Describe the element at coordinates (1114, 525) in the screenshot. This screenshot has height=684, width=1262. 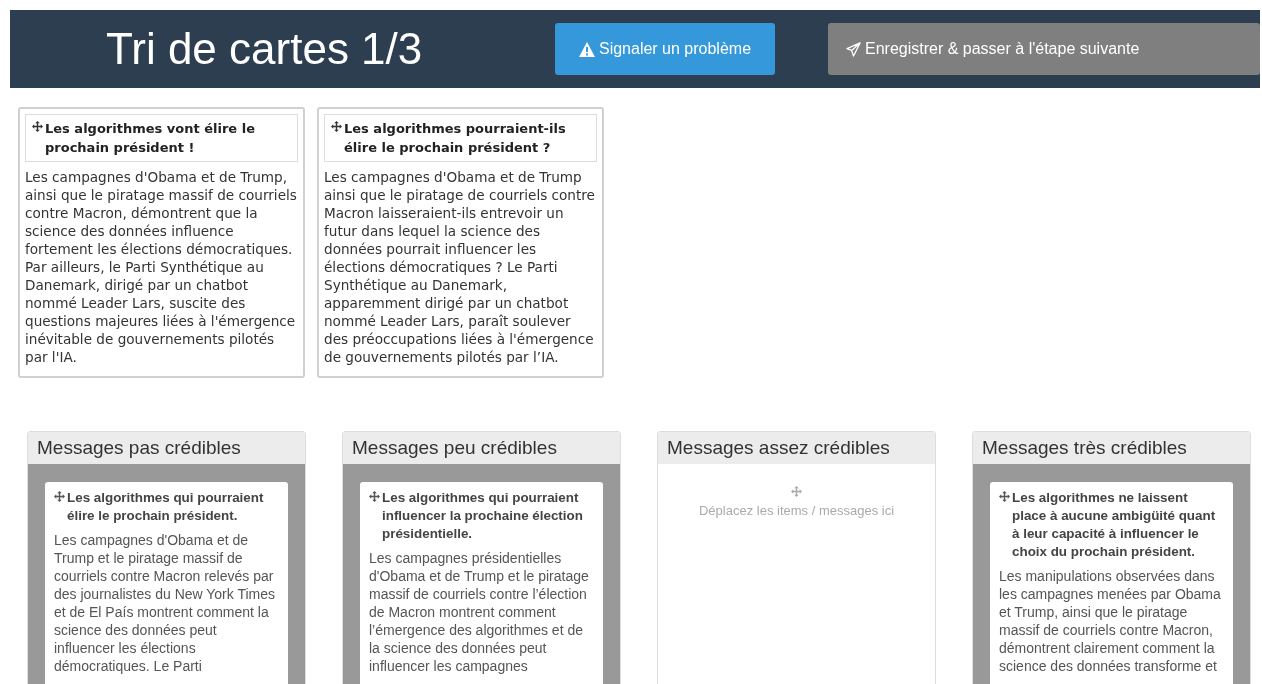
I see `card-title: Les algorithmes ne laissent place à aucune ambigüité quant à leur capacité à influencer le choix du prochain président.` at that location.